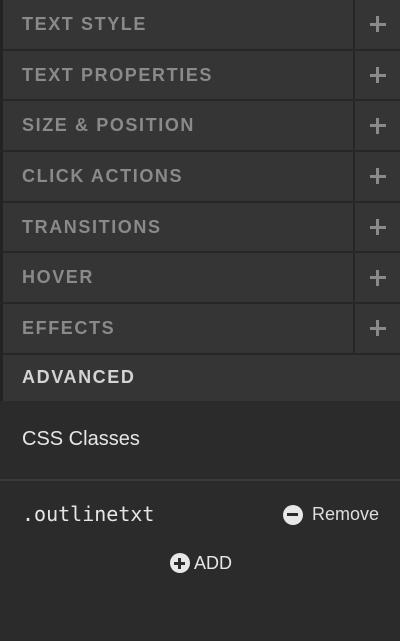 The image size is (400, 641). Describe the element at coordinates (79, 377) in the screenshot. I see `section-label: ADVANCED` at that location.